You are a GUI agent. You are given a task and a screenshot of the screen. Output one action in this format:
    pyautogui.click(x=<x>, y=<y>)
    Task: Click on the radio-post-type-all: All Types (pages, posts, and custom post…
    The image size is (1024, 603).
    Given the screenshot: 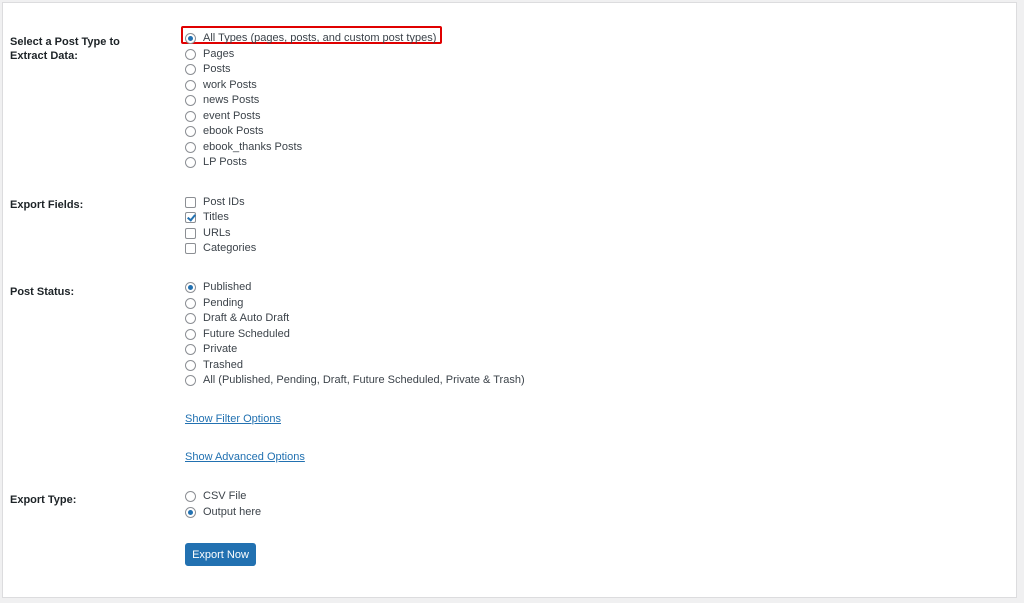 What is the action you would take?
    pyautogui.click(x=310, y=38)
    